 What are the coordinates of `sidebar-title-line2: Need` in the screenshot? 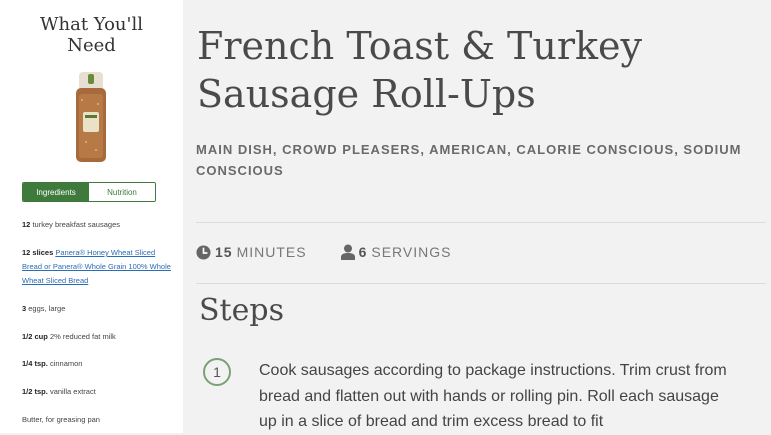 It's located at (91, 45).